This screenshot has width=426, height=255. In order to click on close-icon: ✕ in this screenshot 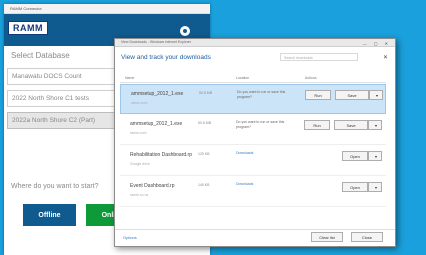, I will do `click(385, 57)`.